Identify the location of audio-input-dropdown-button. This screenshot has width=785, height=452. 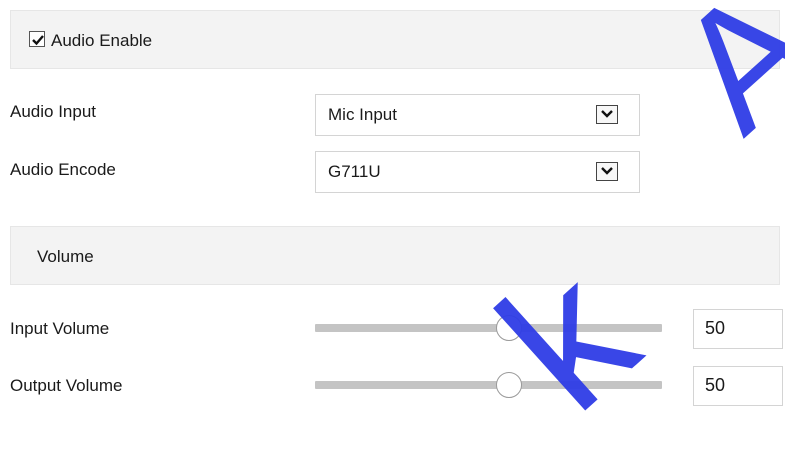
(607, 114).